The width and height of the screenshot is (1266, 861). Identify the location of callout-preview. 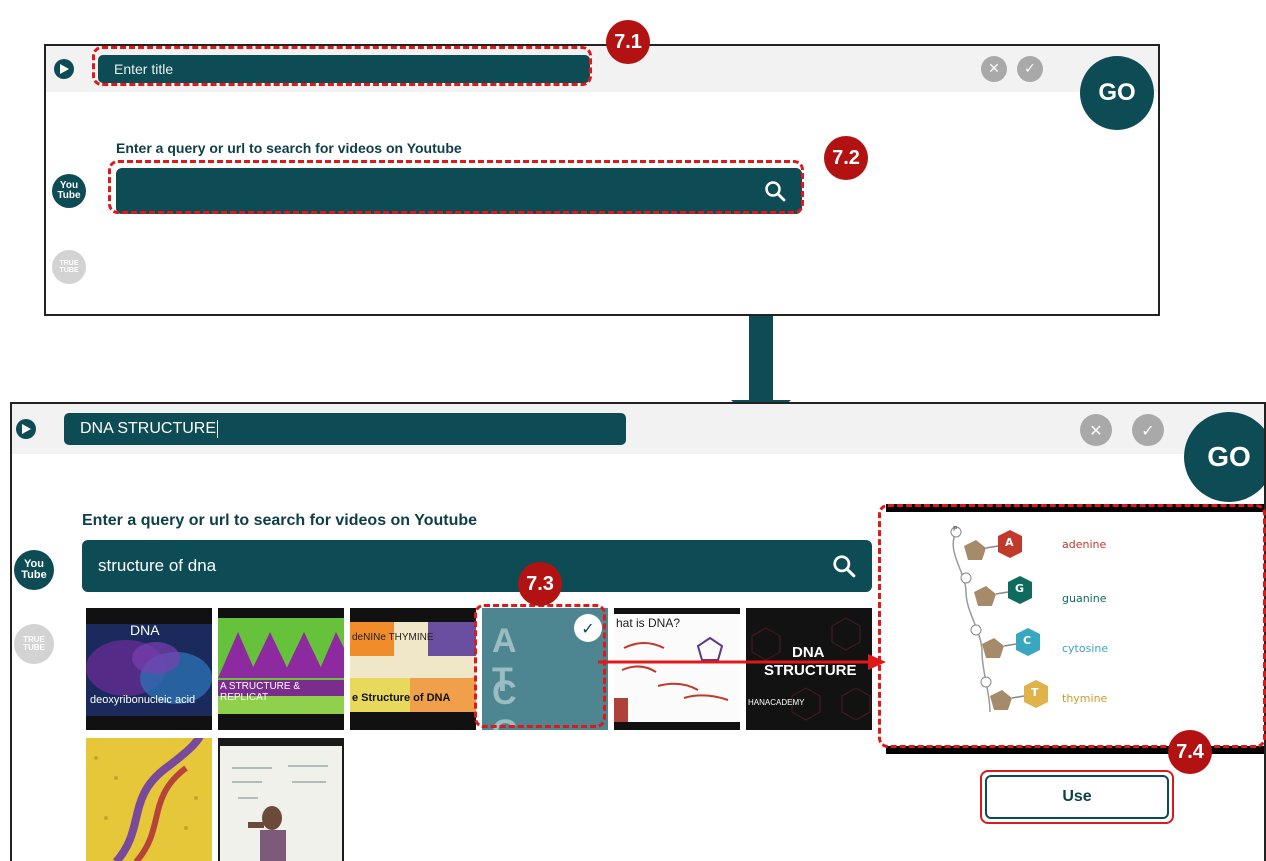
(1072, 626).